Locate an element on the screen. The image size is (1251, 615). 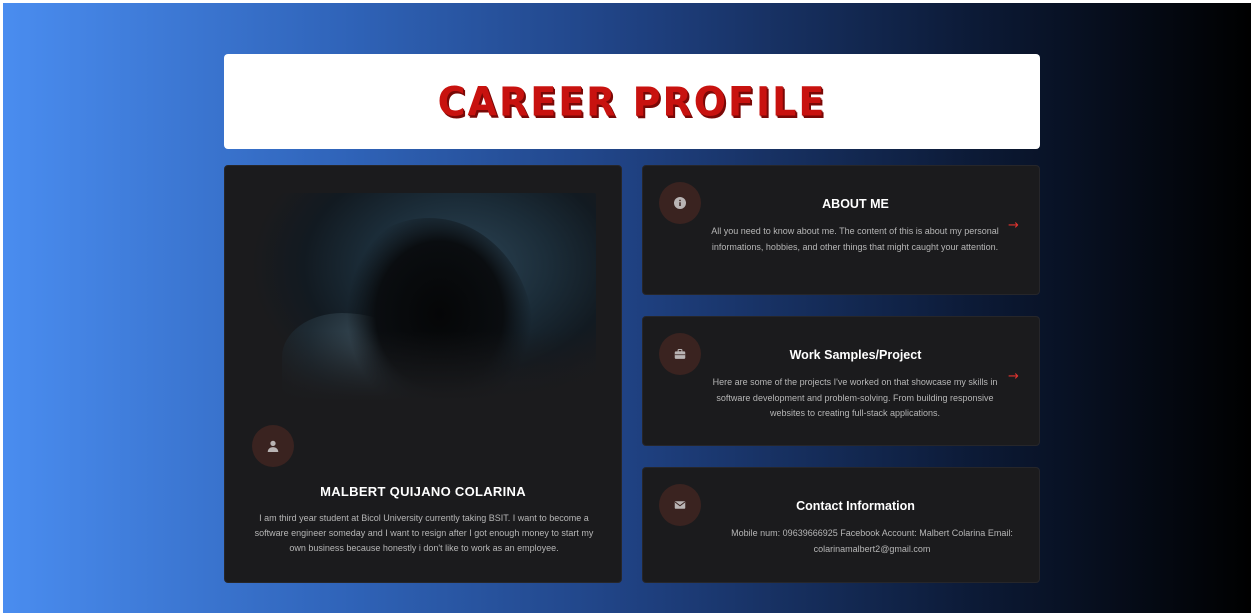
photo-fade is located at coordinates (424, 366).